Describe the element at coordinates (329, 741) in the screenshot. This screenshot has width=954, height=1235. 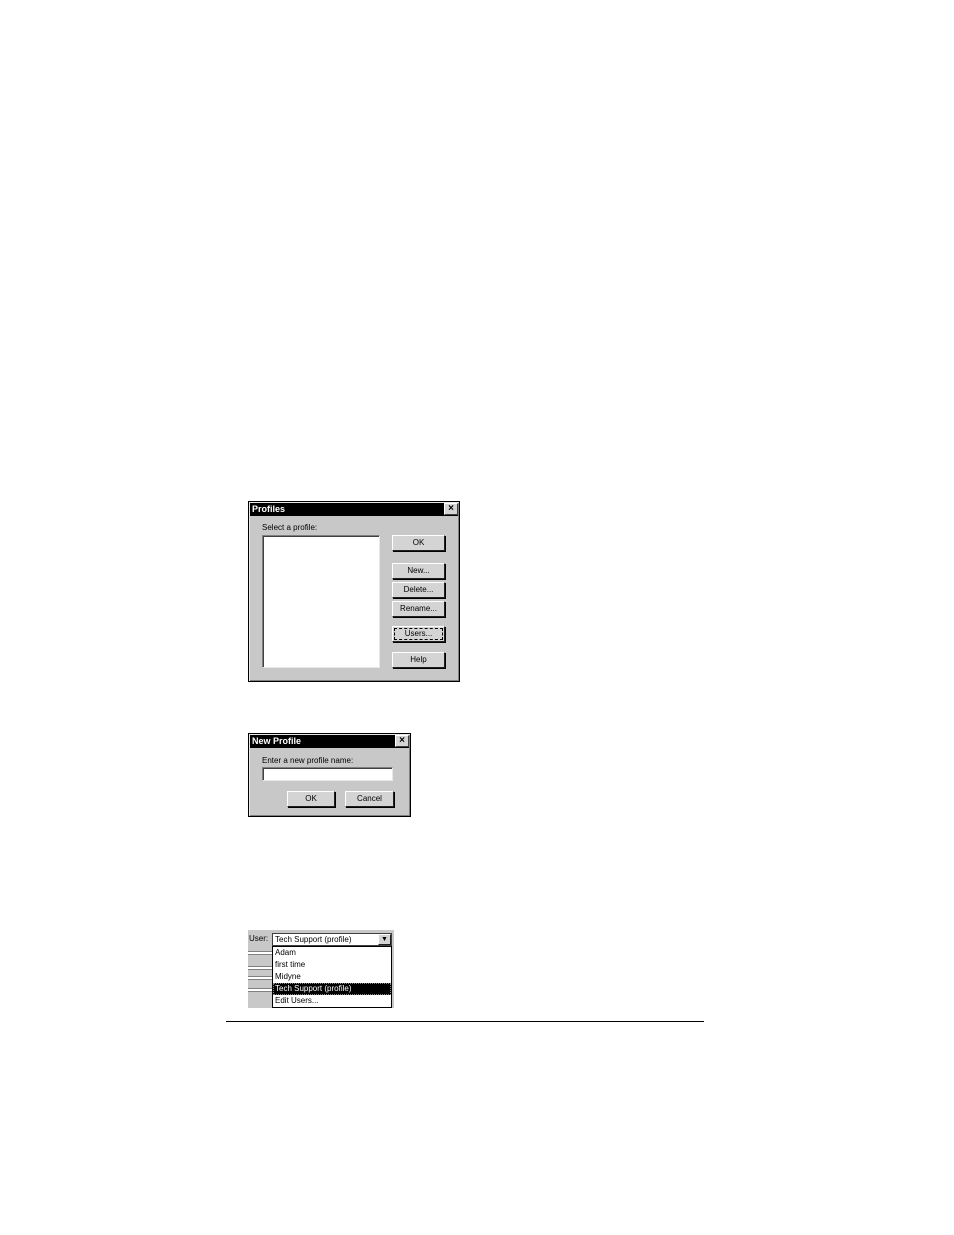
I see `new-profile-title-bar: New Profile` at that location.